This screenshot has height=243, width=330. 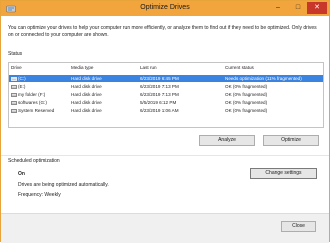 I want to click on schedule-state: On, so click(x=21, y=174).